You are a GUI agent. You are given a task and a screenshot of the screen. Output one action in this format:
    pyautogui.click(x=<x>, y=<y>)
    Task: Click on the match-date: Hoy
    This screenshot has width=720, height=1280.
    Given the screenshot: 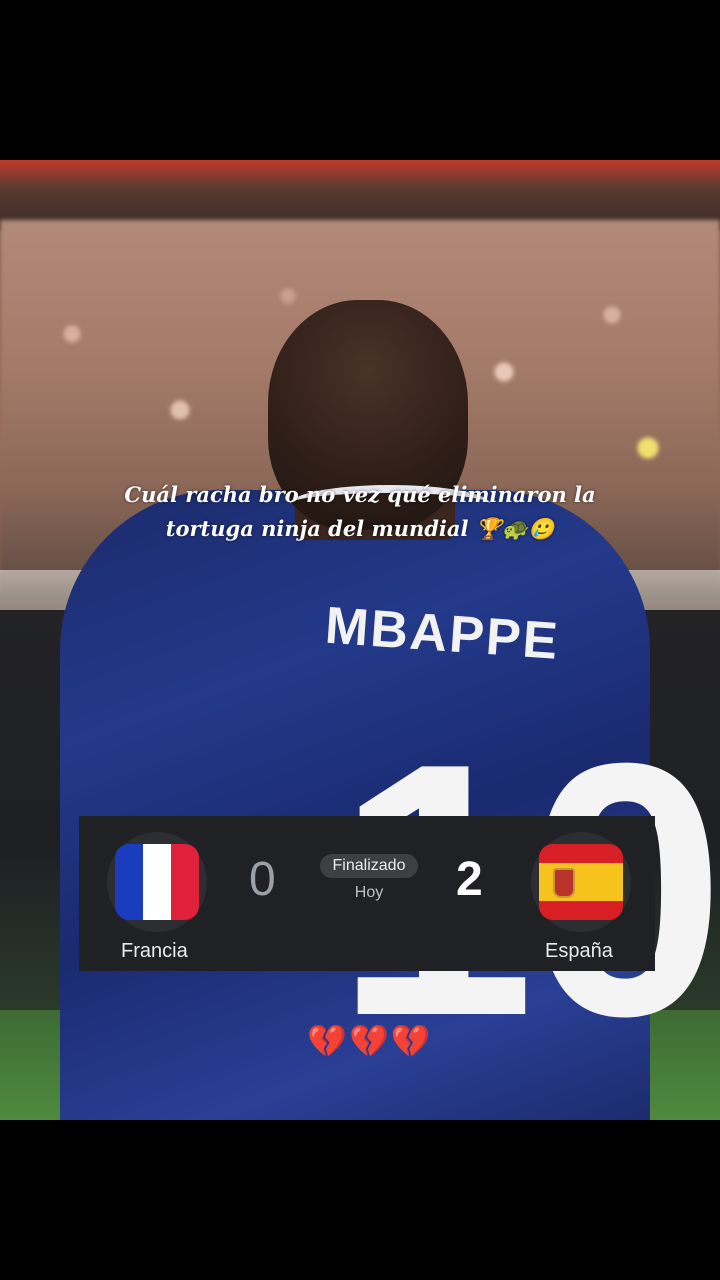 What is the action you would take?
    pyautogui.click(x=369, y=892)
    